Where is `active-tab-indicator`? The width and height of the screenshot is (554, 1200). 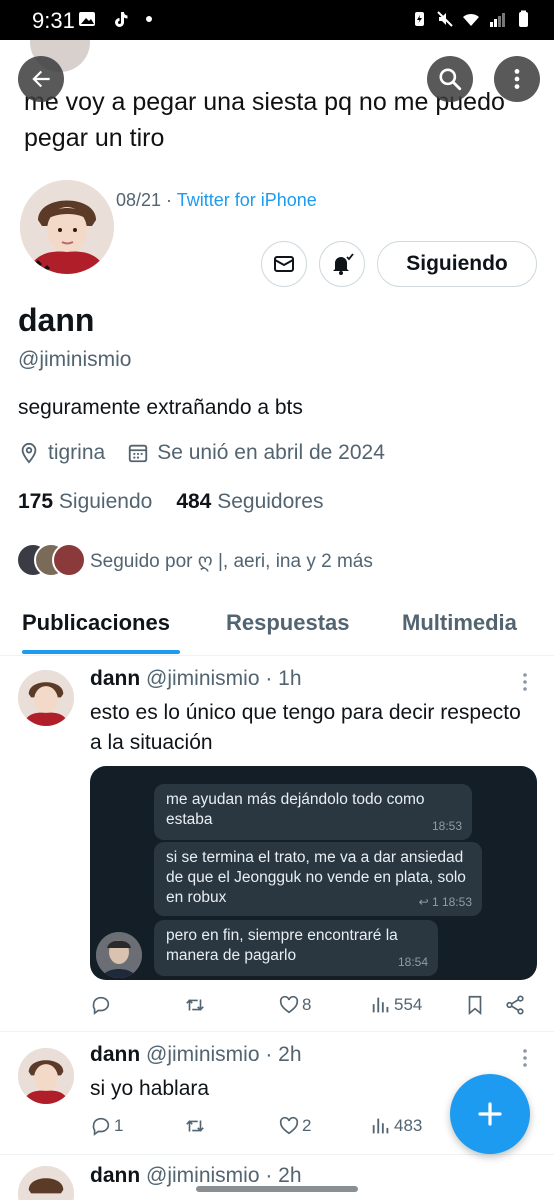
active-tab-indicator is located at coordinates (101, 652).